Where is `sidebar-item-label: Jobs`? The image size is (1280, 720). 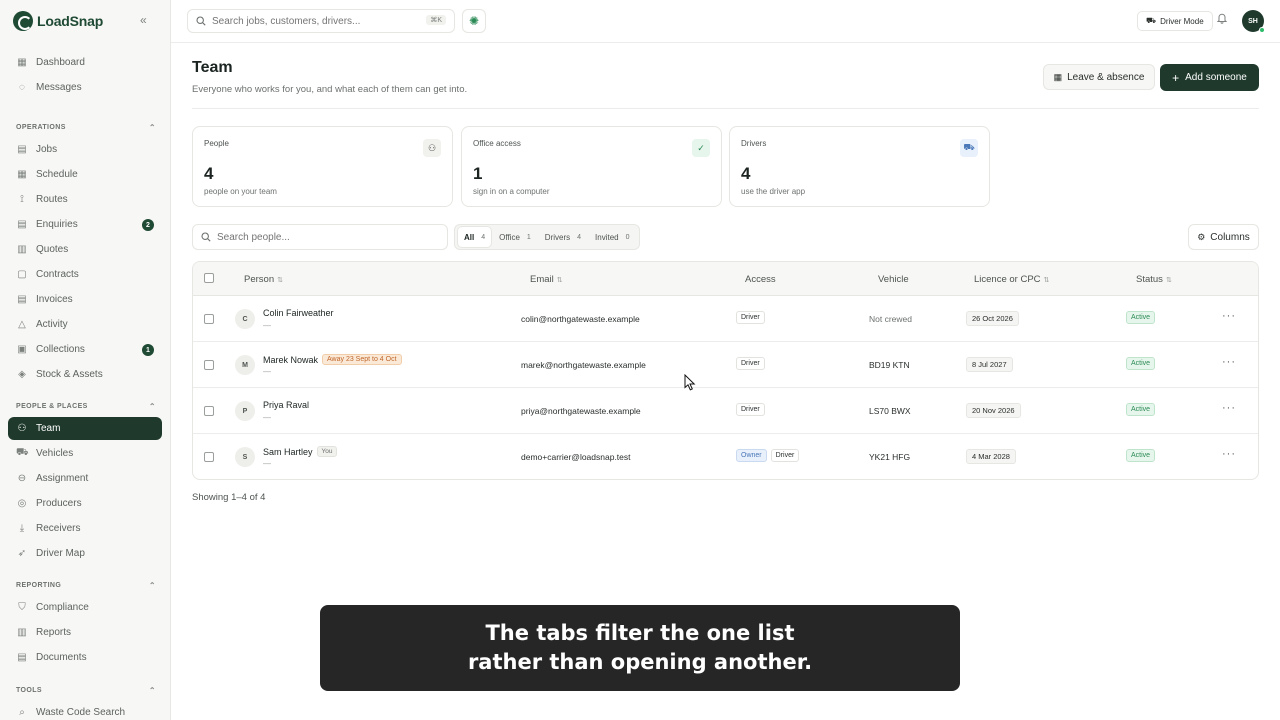
sidebar-item-label: Jobs is located at coordinates (47, 149).